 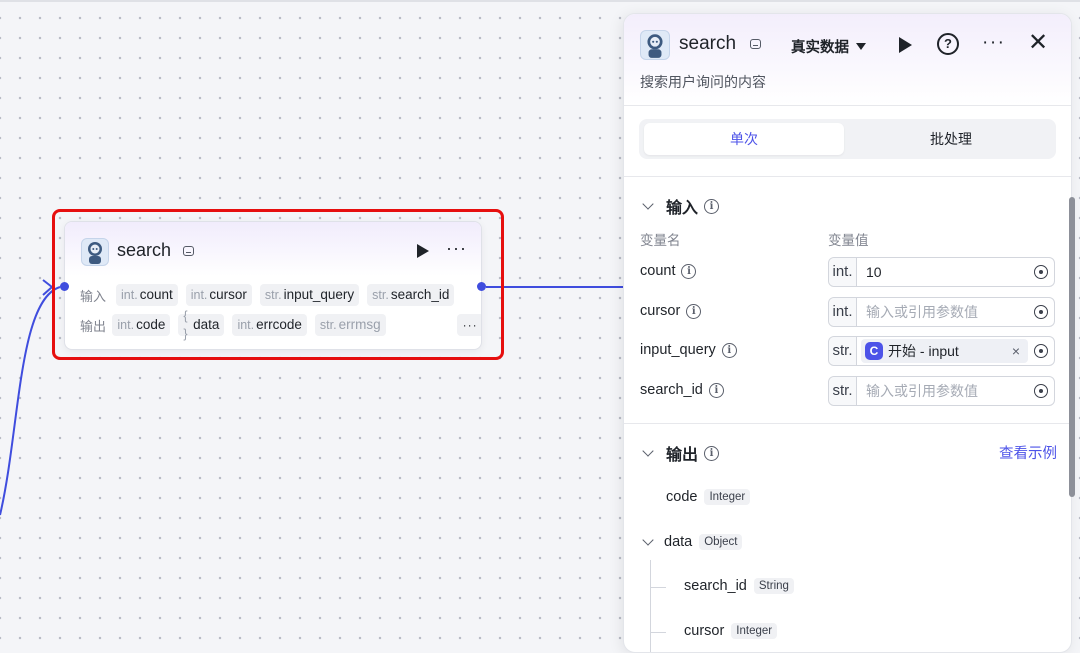 I want to click on column-header-value: 变量值, so click(x=848, y=240).